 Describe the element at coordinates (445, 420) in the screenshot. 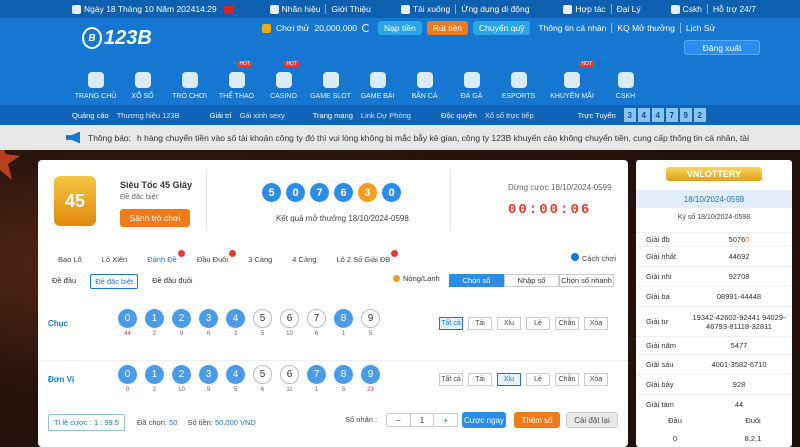

I see `increase-button: +` at that location.